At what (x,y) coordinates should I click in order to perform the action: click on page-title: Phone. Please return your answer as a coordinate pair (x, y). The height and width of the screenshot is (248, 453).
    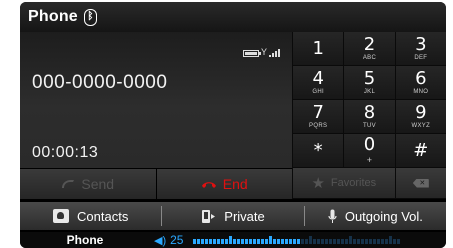
    Looking at the image, I should click on (53, 16).